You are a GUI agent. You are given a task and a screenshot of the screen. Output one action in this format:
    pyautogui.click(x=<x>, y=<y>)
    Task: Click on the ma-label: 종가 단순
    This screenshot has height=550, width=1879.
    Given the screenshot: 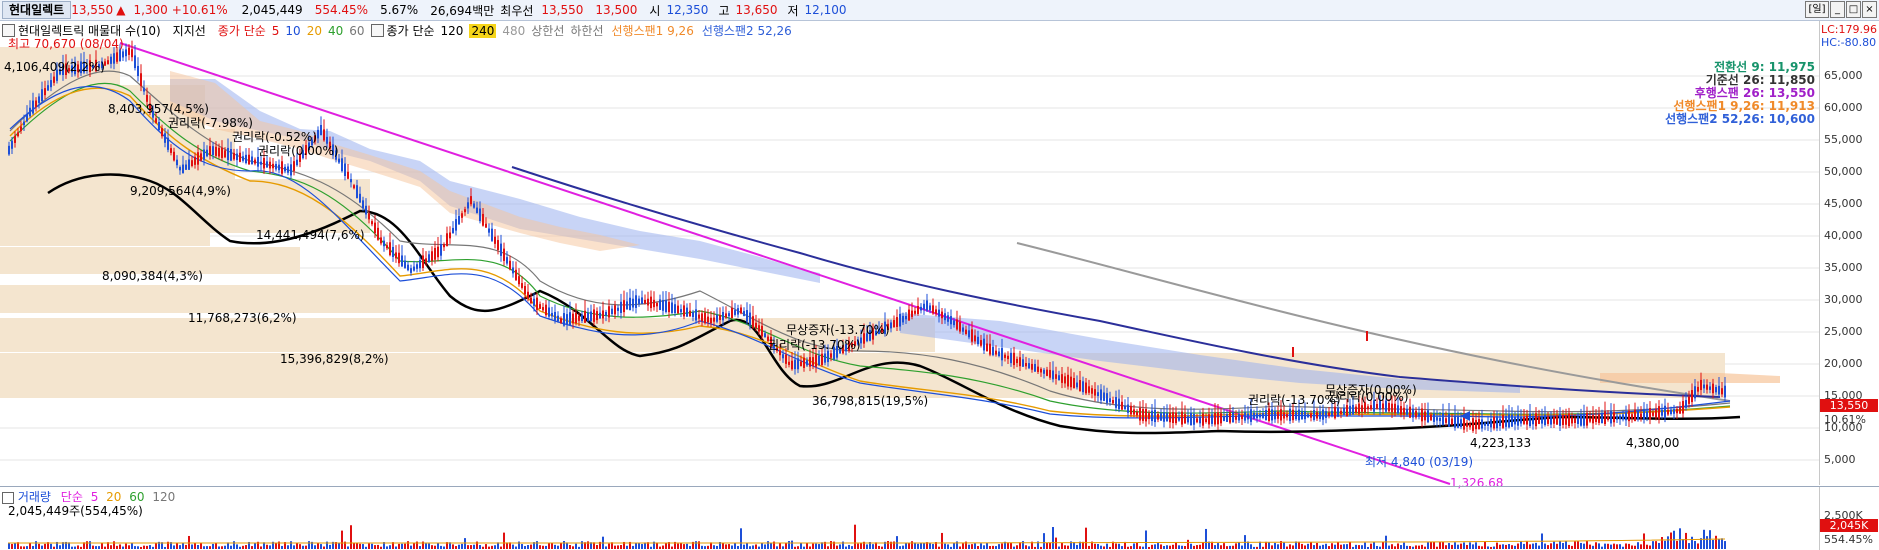 What is the action you would take?
    pyautogui.click(x=242, y=30)
    